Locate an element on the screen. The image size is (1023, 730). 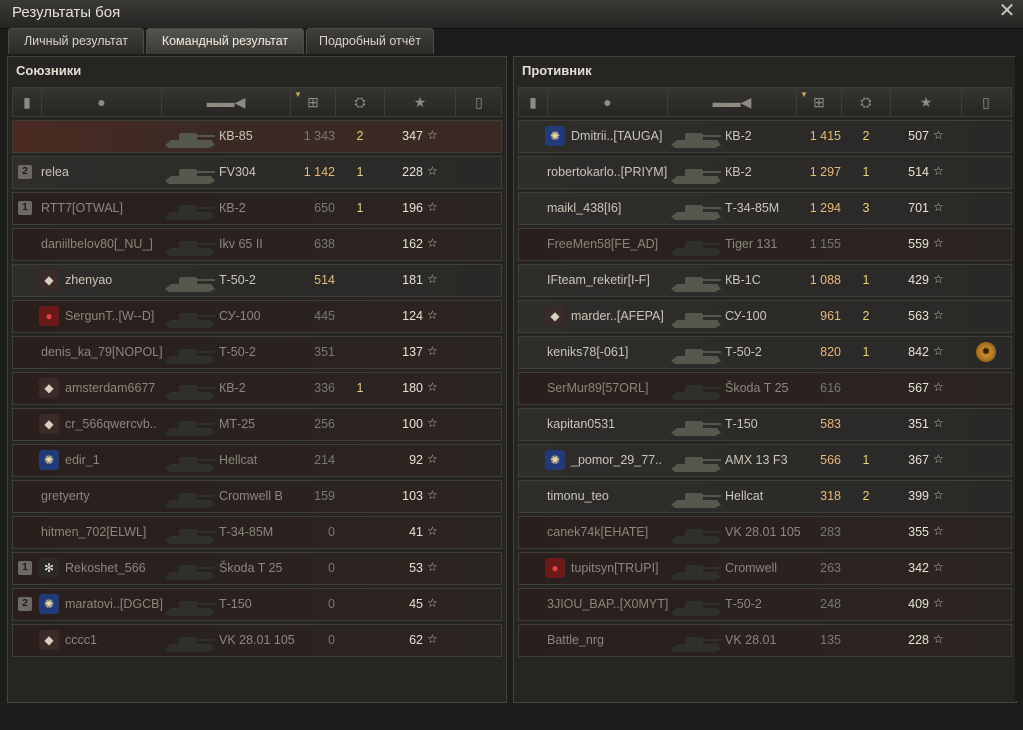
player-name: tupitsyn[TRUPI] is located at coordinates (615, 568).